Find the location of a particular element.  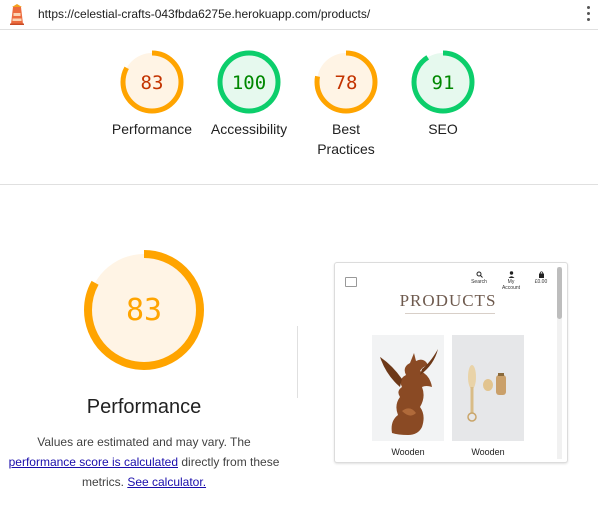

mini-search: Search is located at coordinates (479, 278).